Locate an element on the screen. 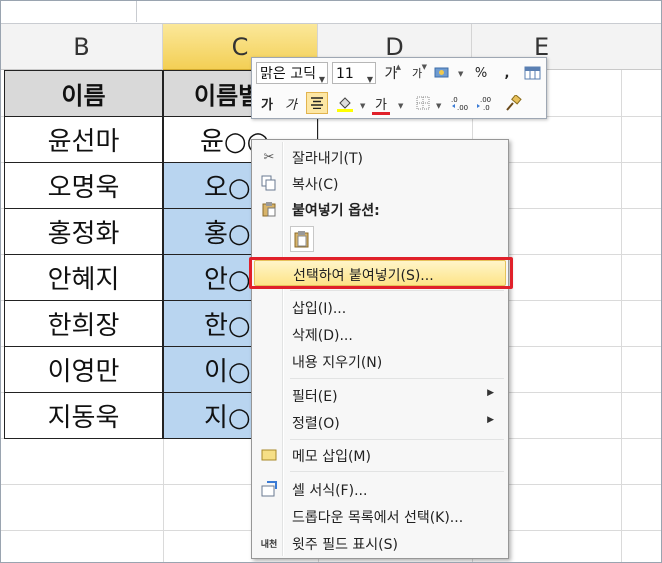 This screenshot has width=662, height=563. borders-button is located at coordinates (423, 103).